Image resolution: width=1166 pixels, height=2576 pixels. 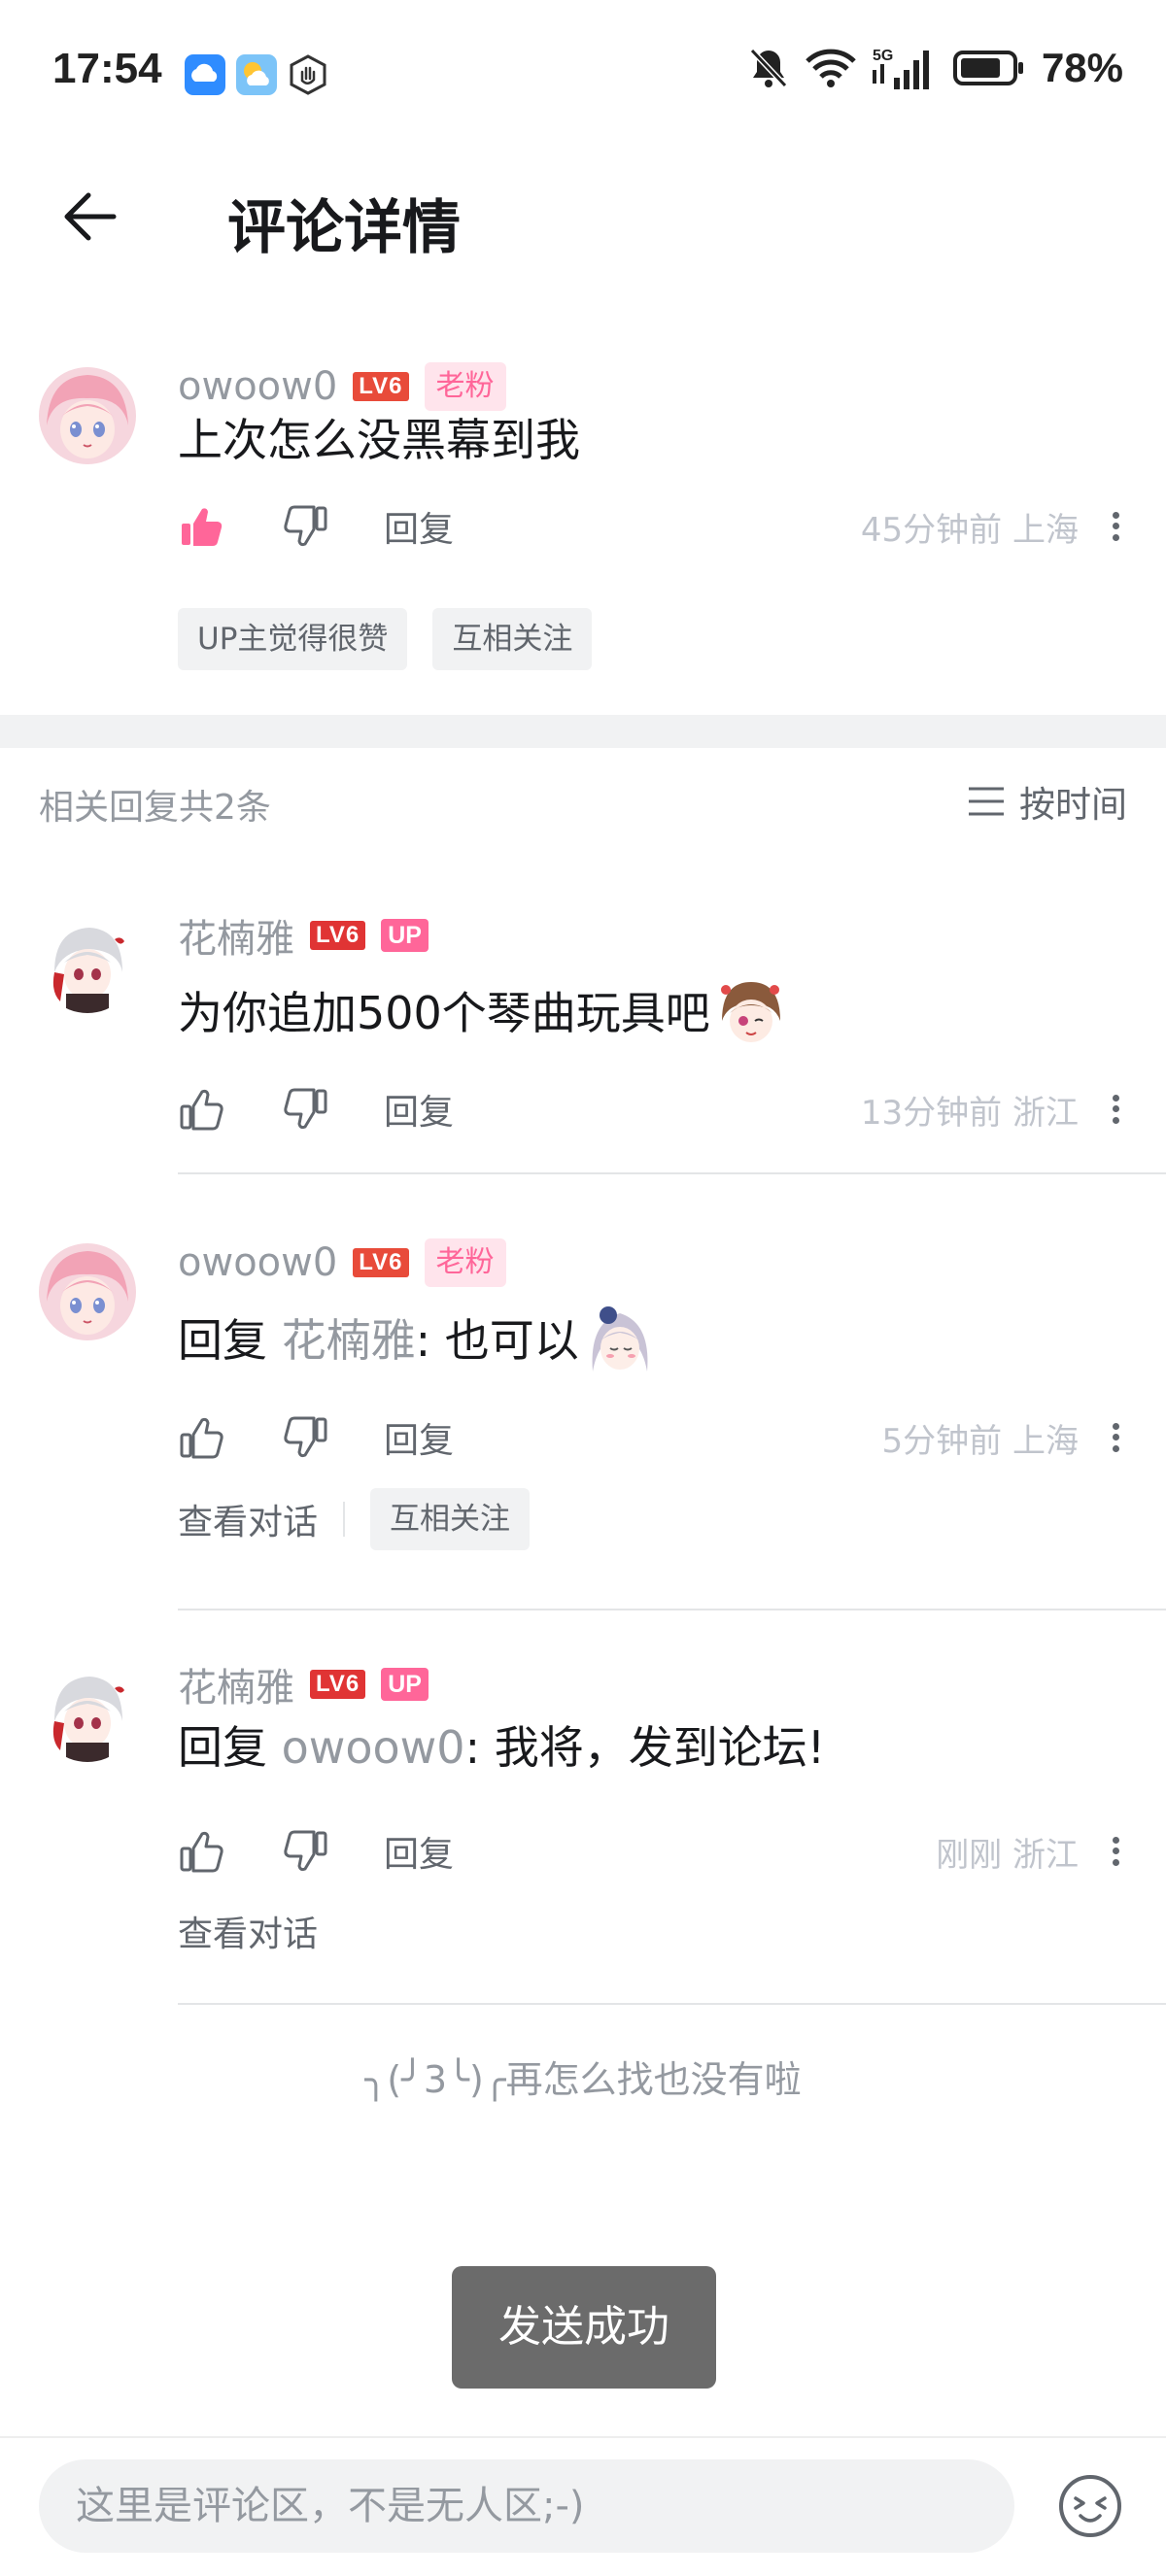 I want to click on comment-input, so click(x=526, y=2506).